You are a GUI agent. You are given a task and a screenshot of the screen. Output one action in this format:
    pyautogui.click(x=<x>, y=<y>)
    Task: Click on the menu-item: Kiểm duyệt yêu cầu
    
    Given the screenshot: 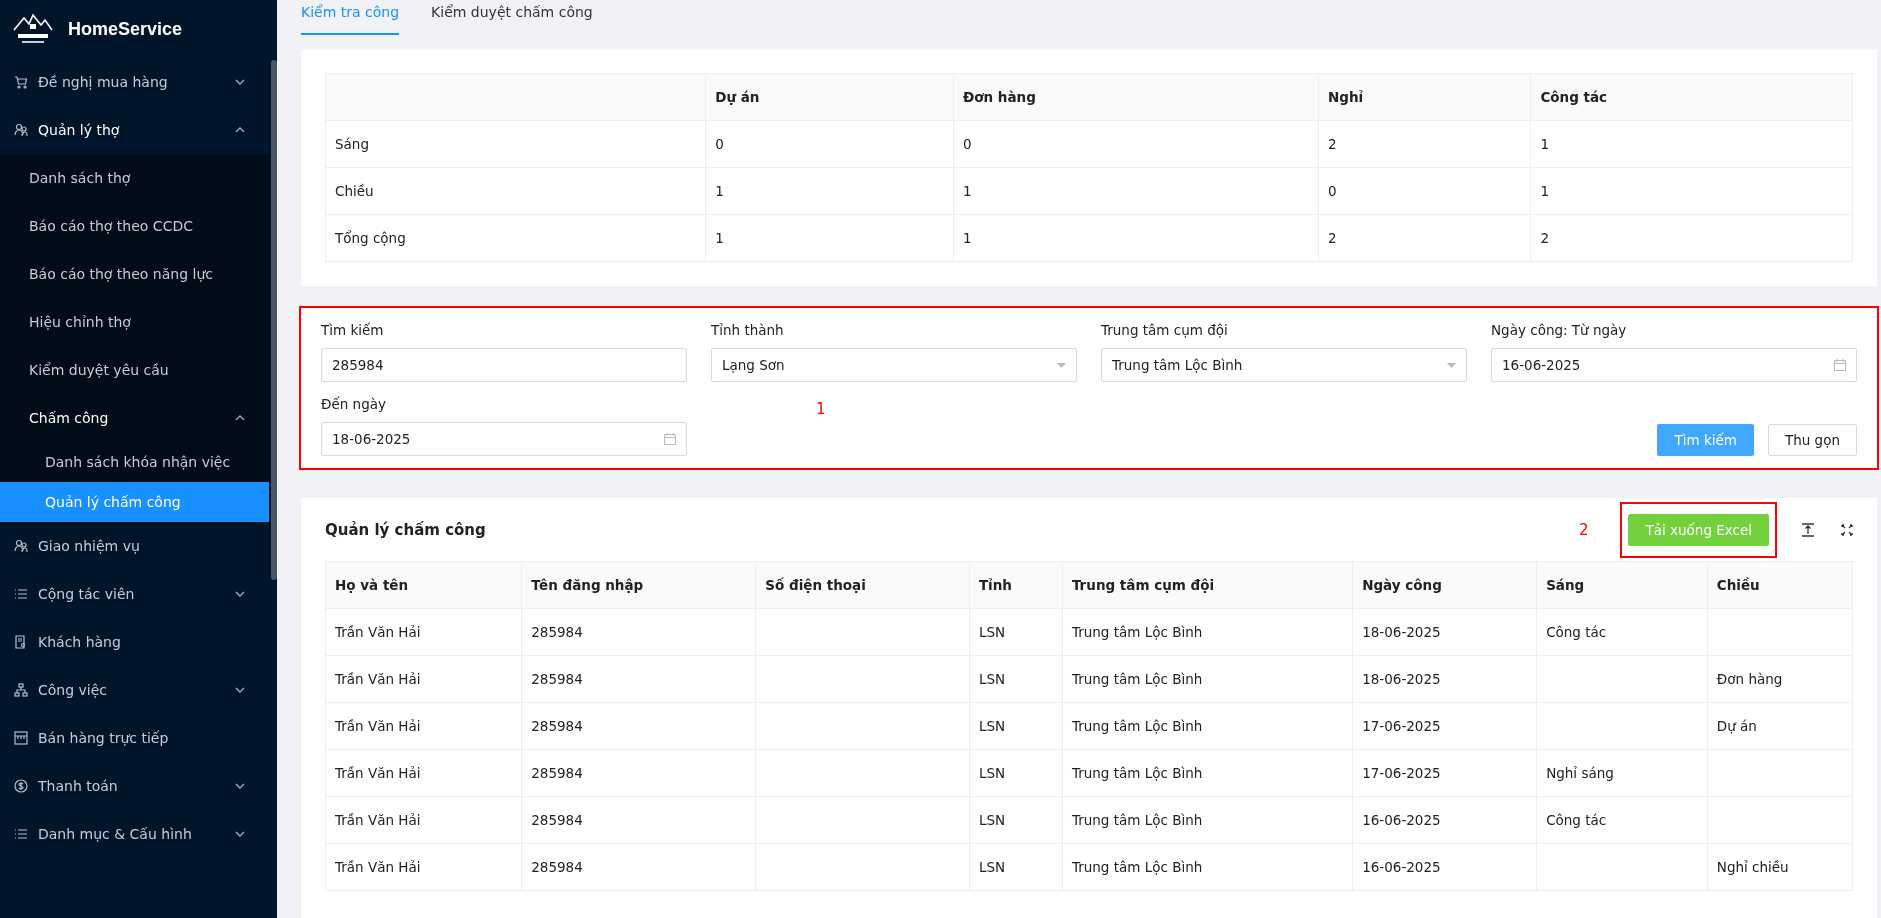 What is the action you would take?
    pyautogui.click(x=134, y=370)
    